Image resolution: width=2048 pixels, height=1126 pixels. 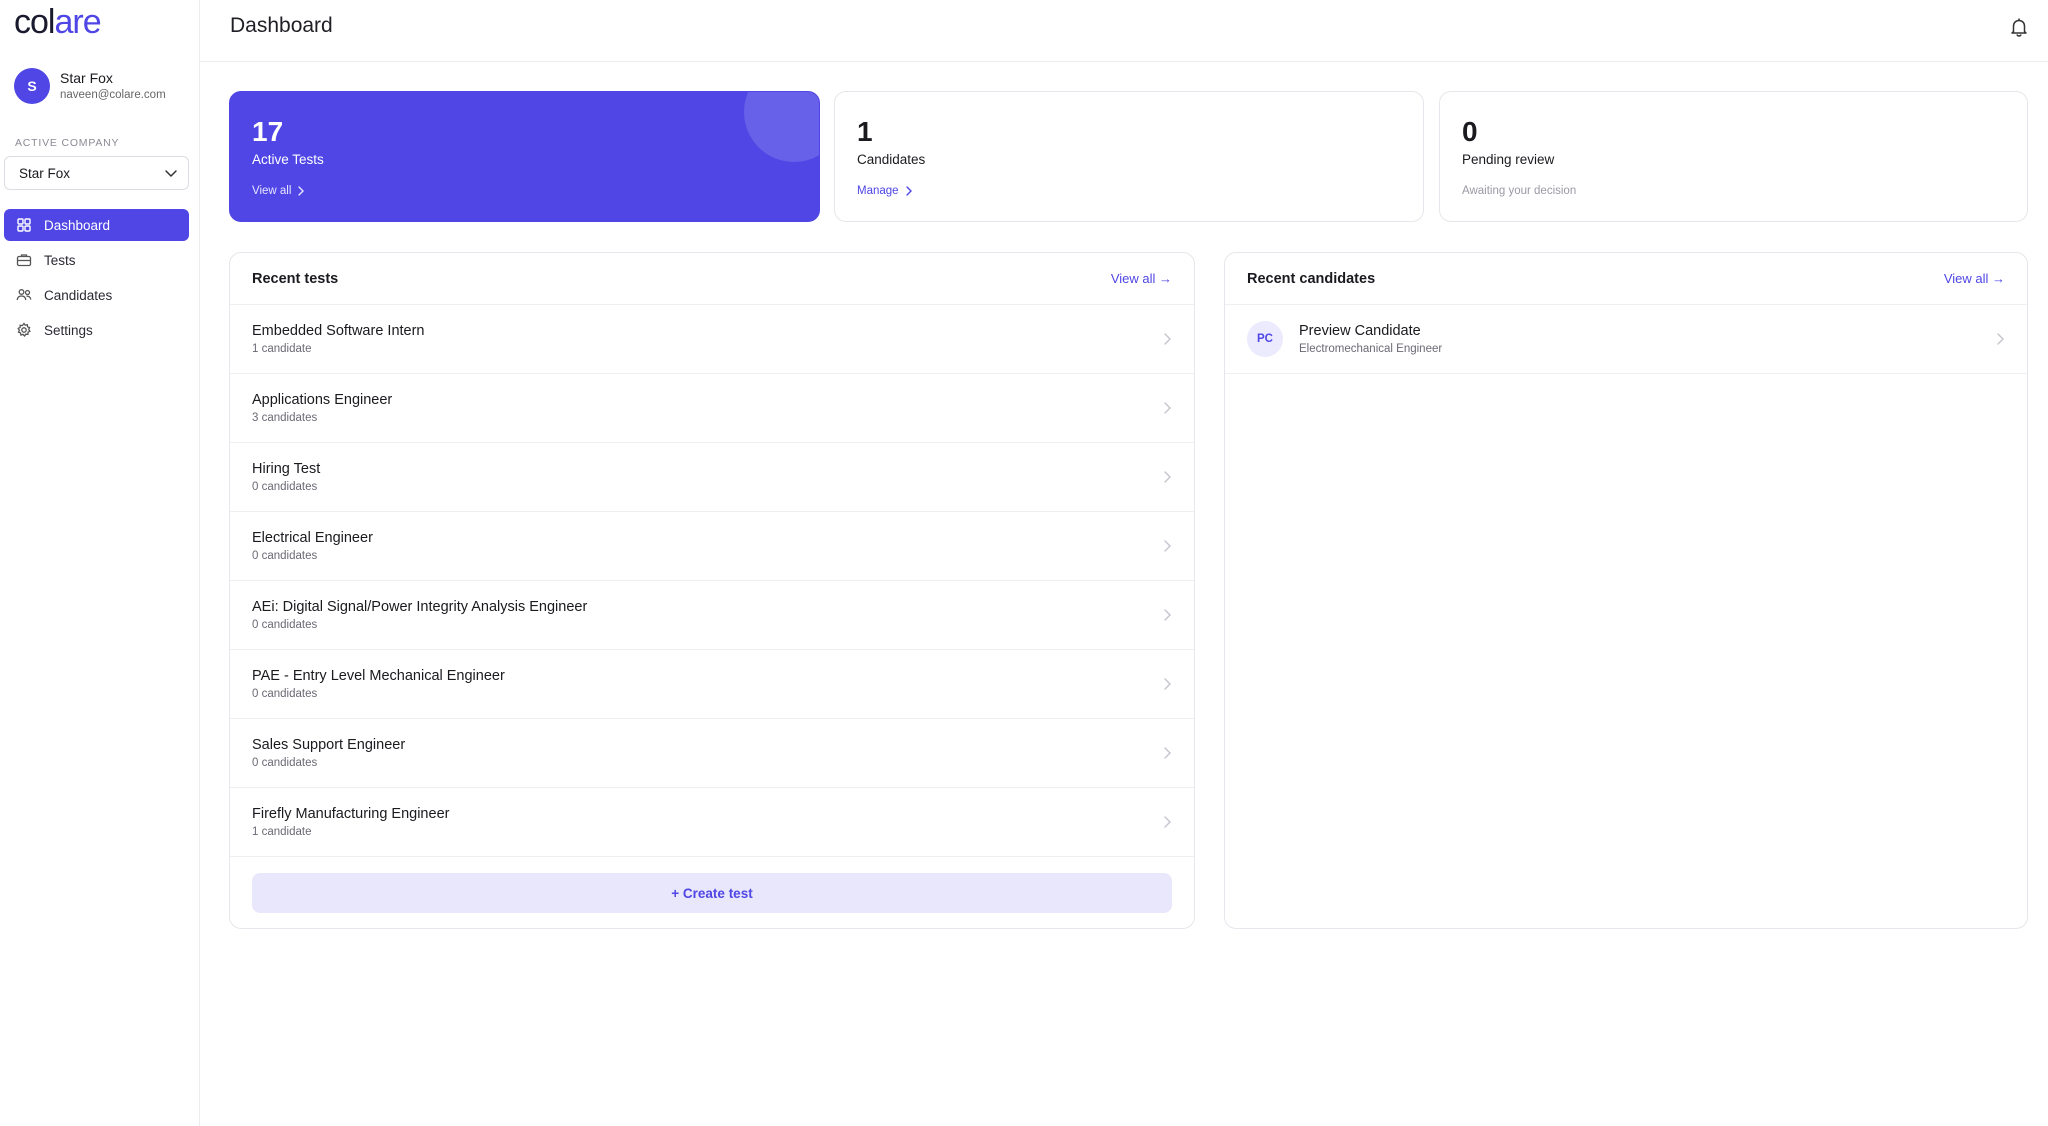 What do you see at coordinates (865, 131) in the screenshot?
I see `stat-value: 1` at bounding box center [865, 131].